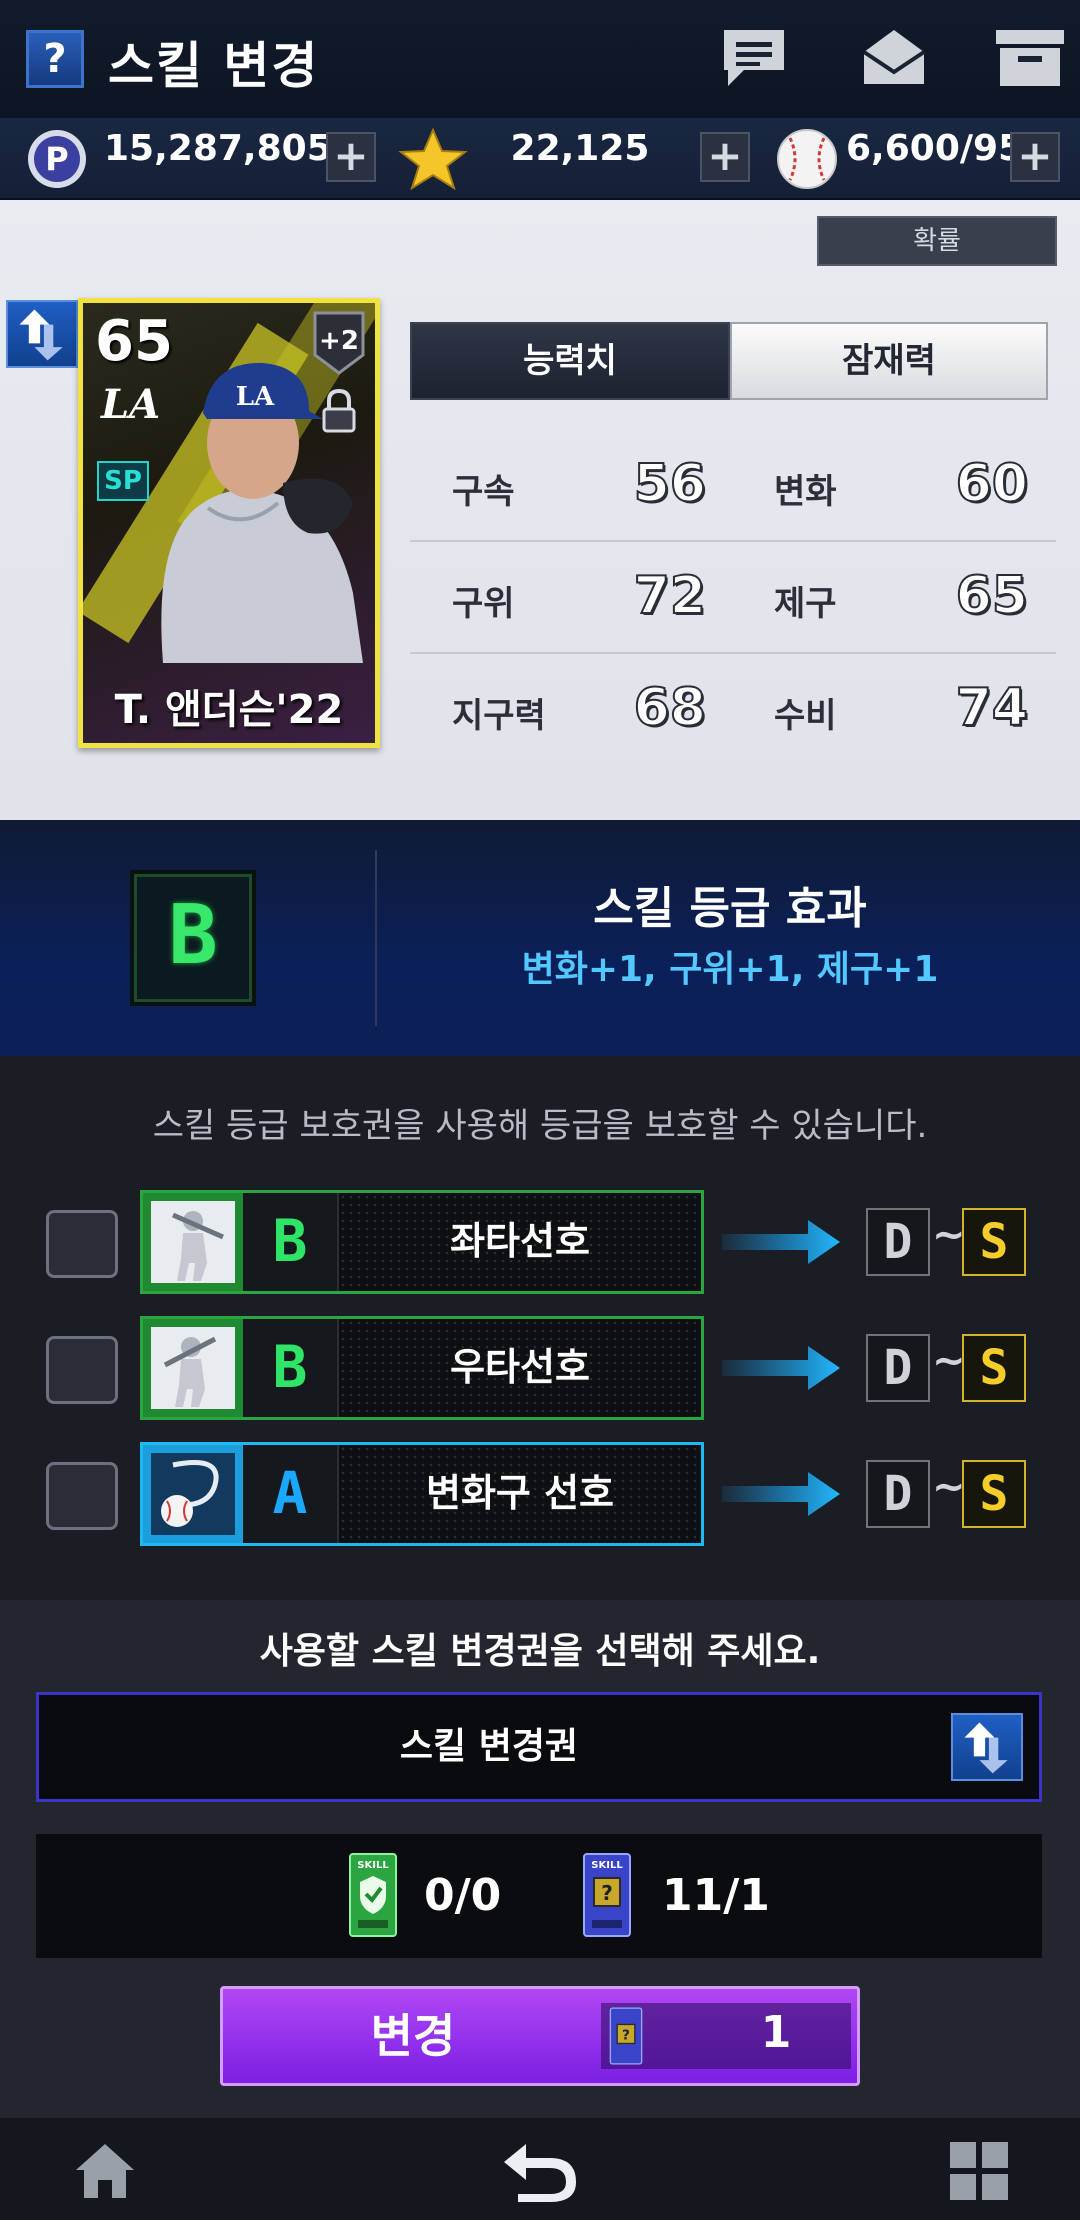 The image size is (1080, 2220). I want to click on tab-ability: 능력치, so click(570, 361).